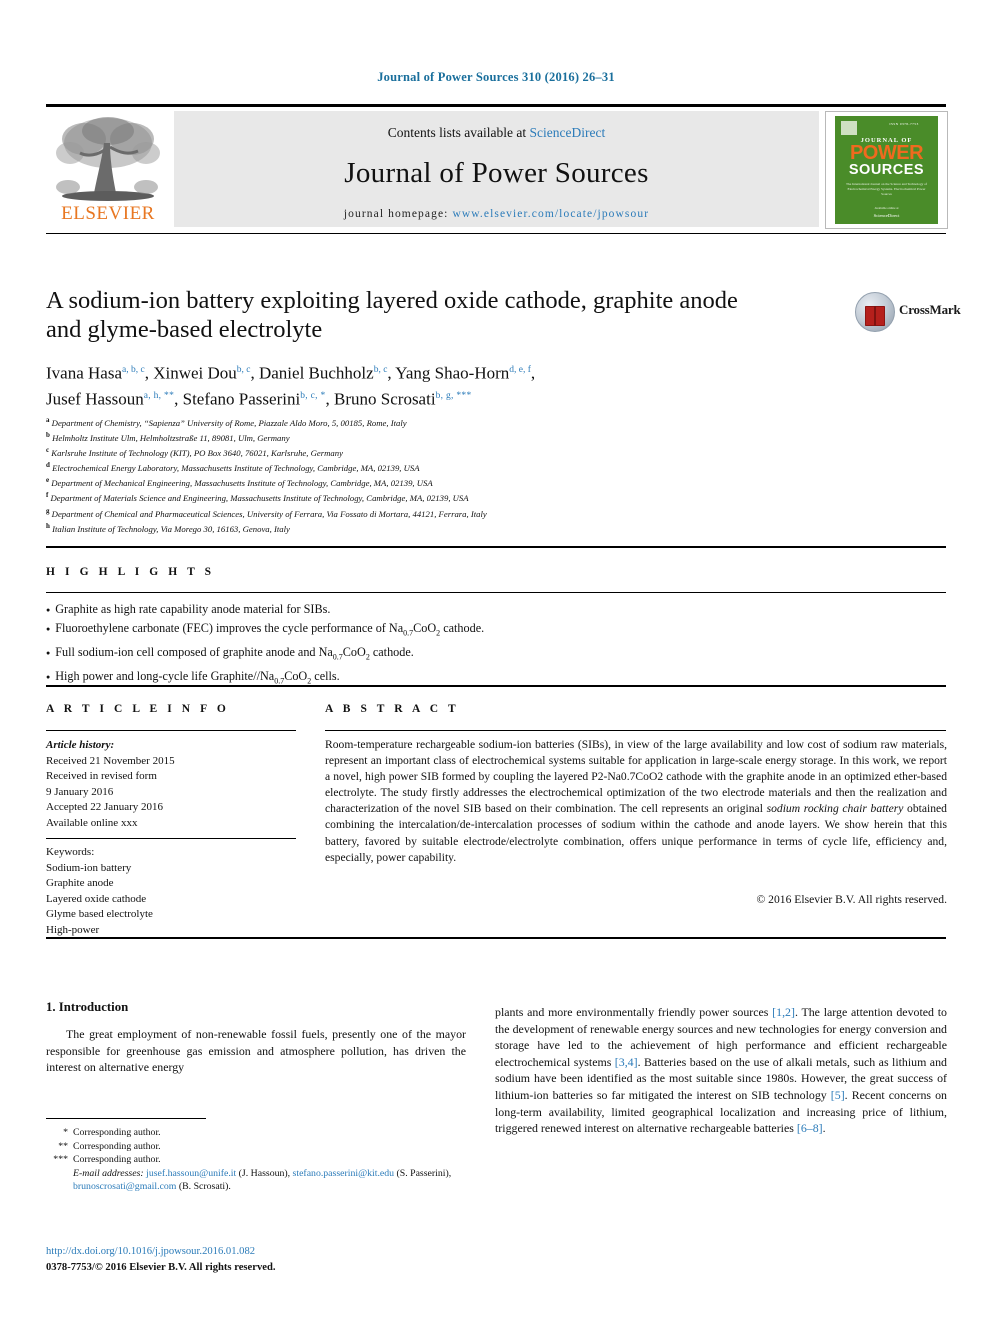 Image resolution: width=992 pixels, height=1323 pixels. What do you see at coordinates (47, 495) in the screenshot?
I see `affiliation-mark: f` at bounding box center [47, 495].